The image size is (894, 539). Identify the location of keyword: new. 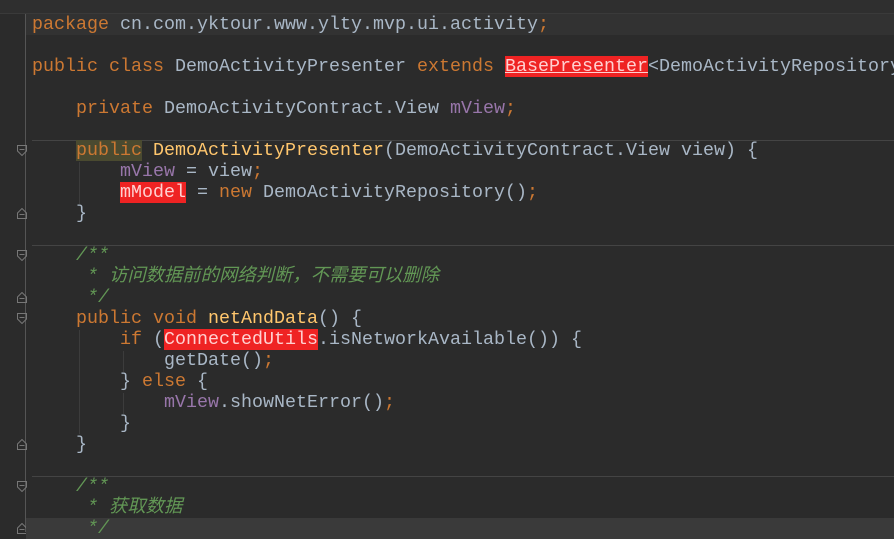
(235, 192).